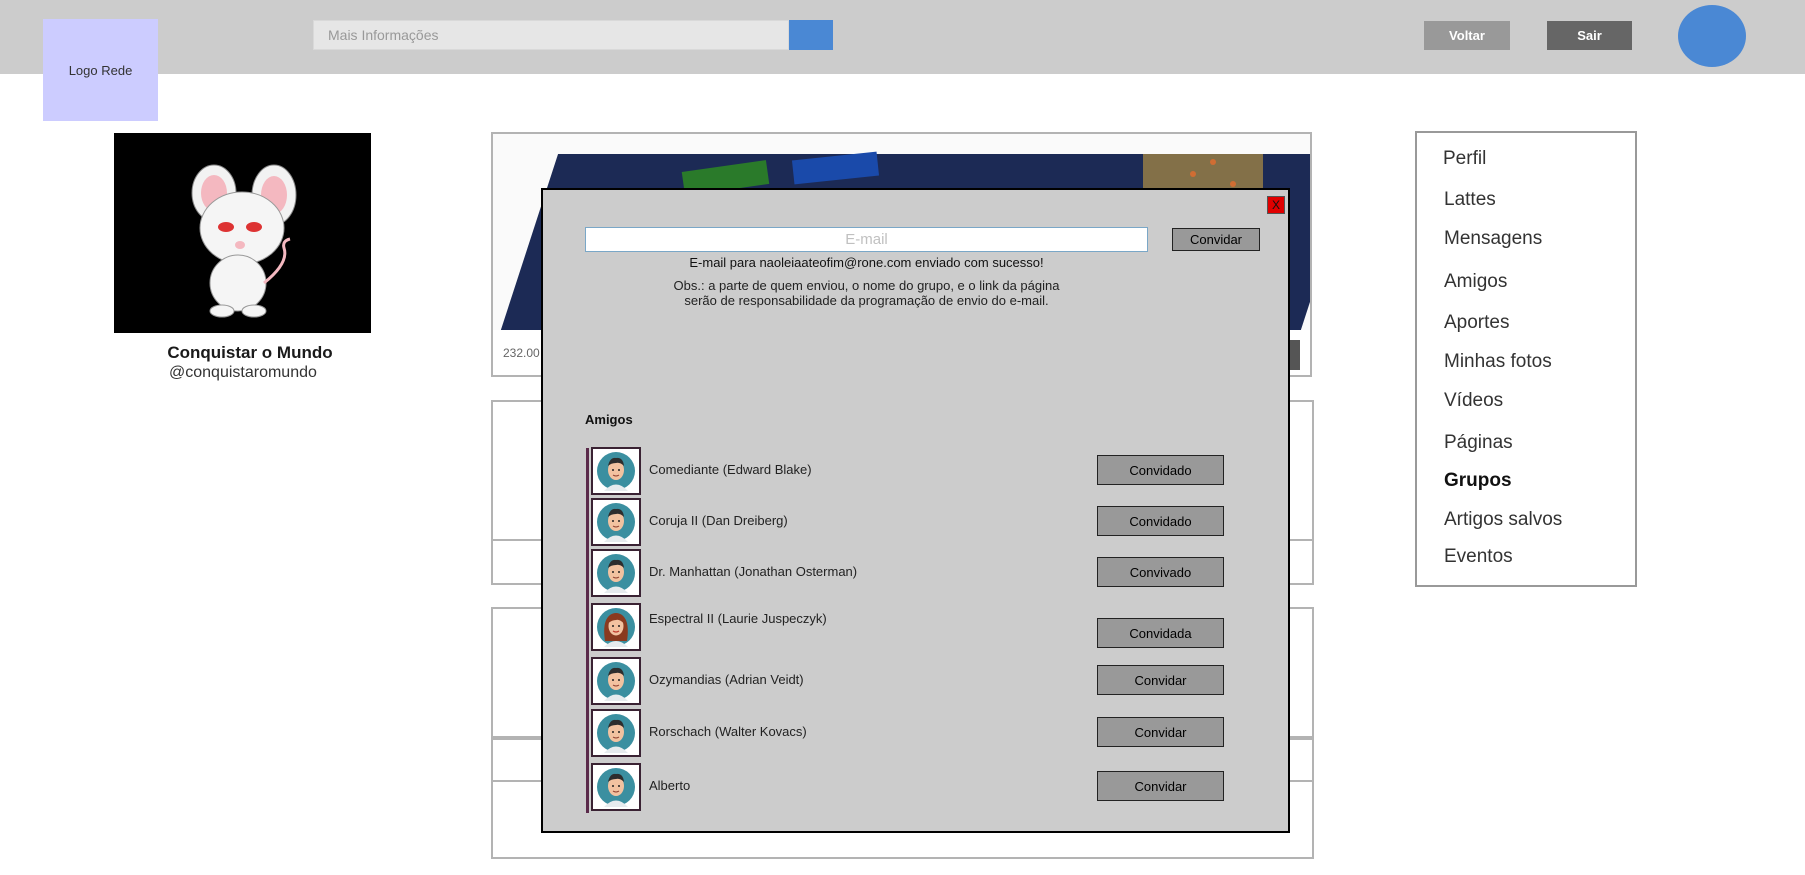  What do you see at coordinates (250, 352) in the screenshot?
I see `profile-name: Conquistar o Mundo` at bounding box center [250, 352].